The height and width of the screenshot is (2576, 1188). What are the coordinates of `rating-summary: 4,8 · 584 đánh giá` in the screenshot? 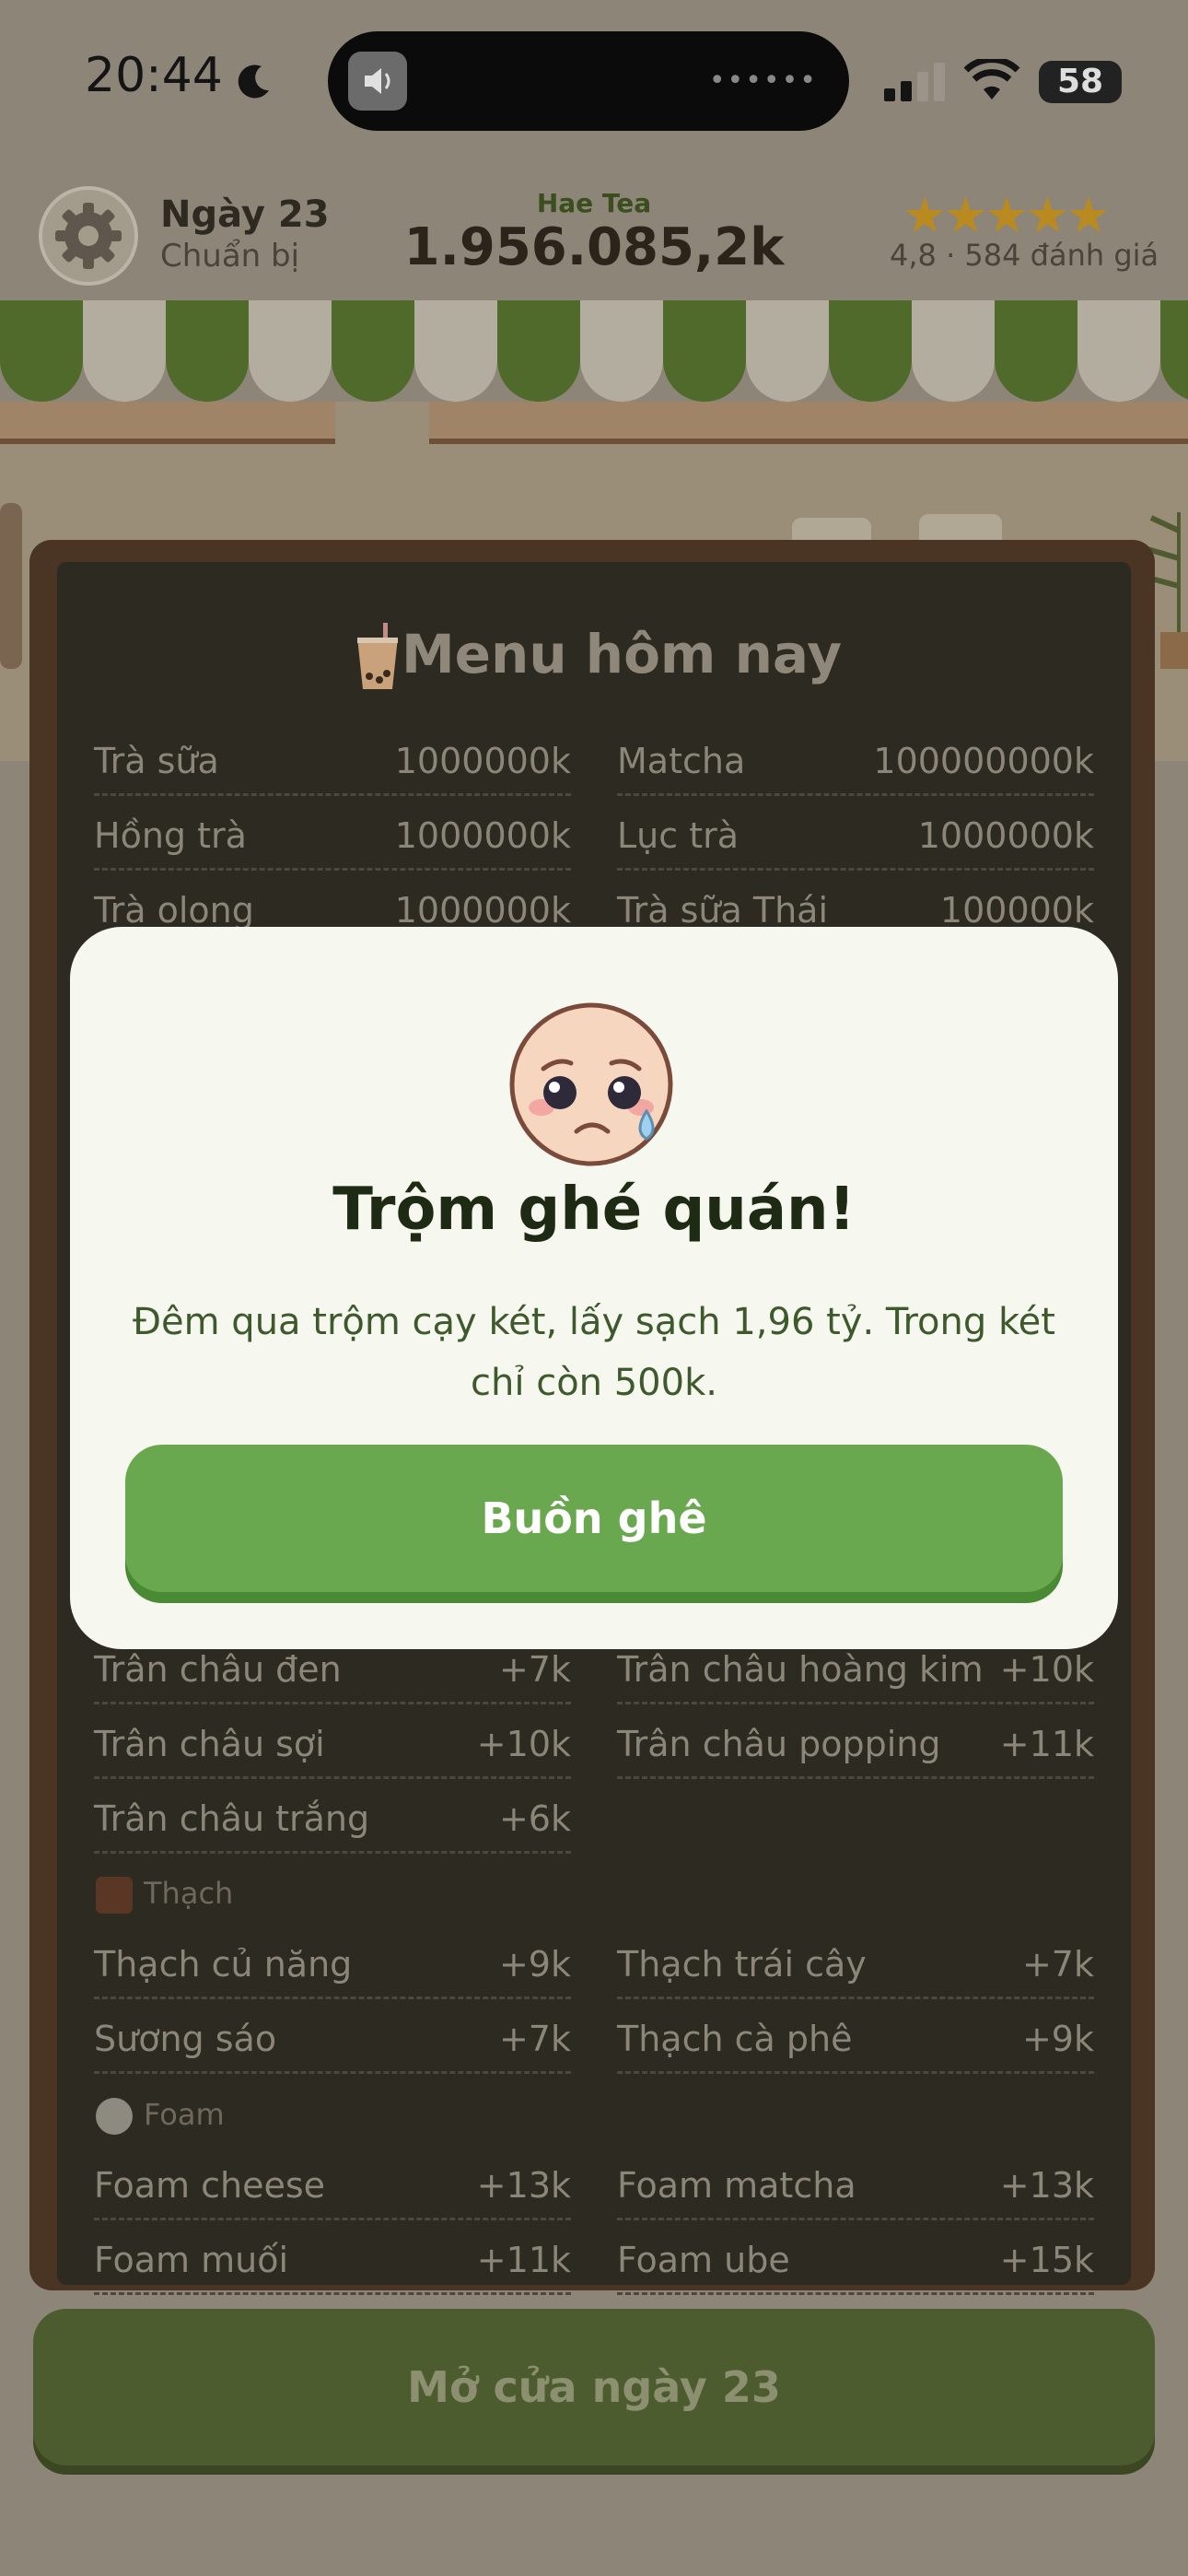 It's located at (1024, 256).